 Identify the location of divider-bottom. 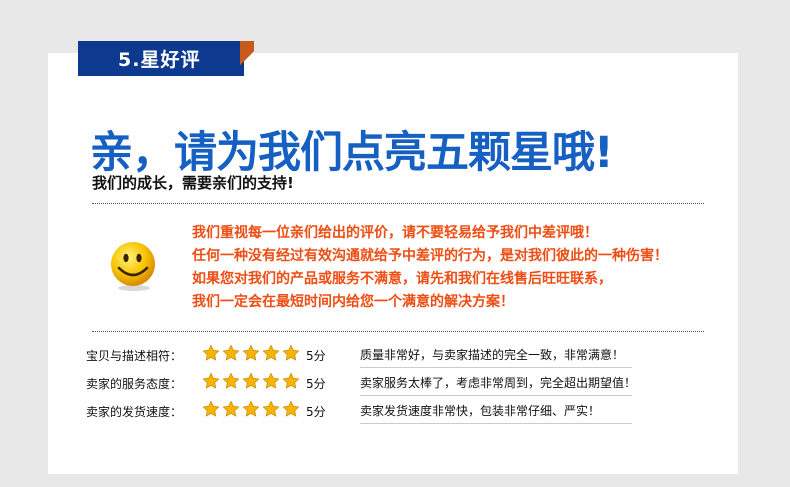
(398, 331).